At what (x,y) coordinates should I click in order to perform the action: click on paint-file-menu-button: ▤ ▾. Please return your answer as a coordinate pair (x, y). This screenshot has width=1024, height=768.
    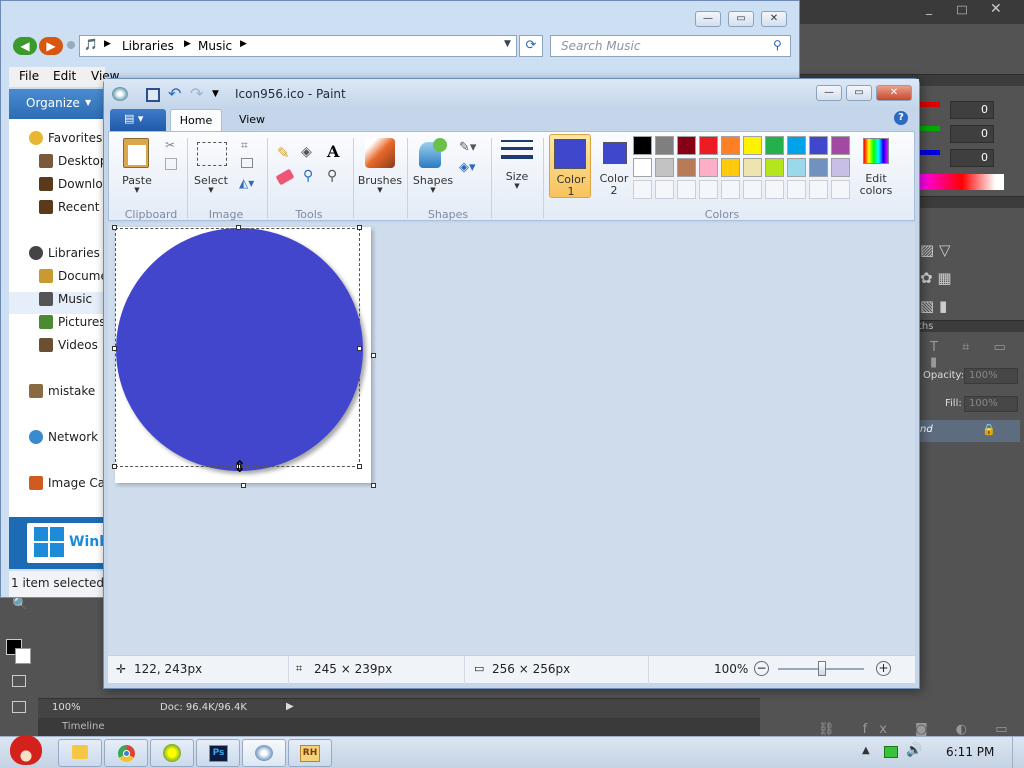
    Looking at the image, I should click on (138, 120).